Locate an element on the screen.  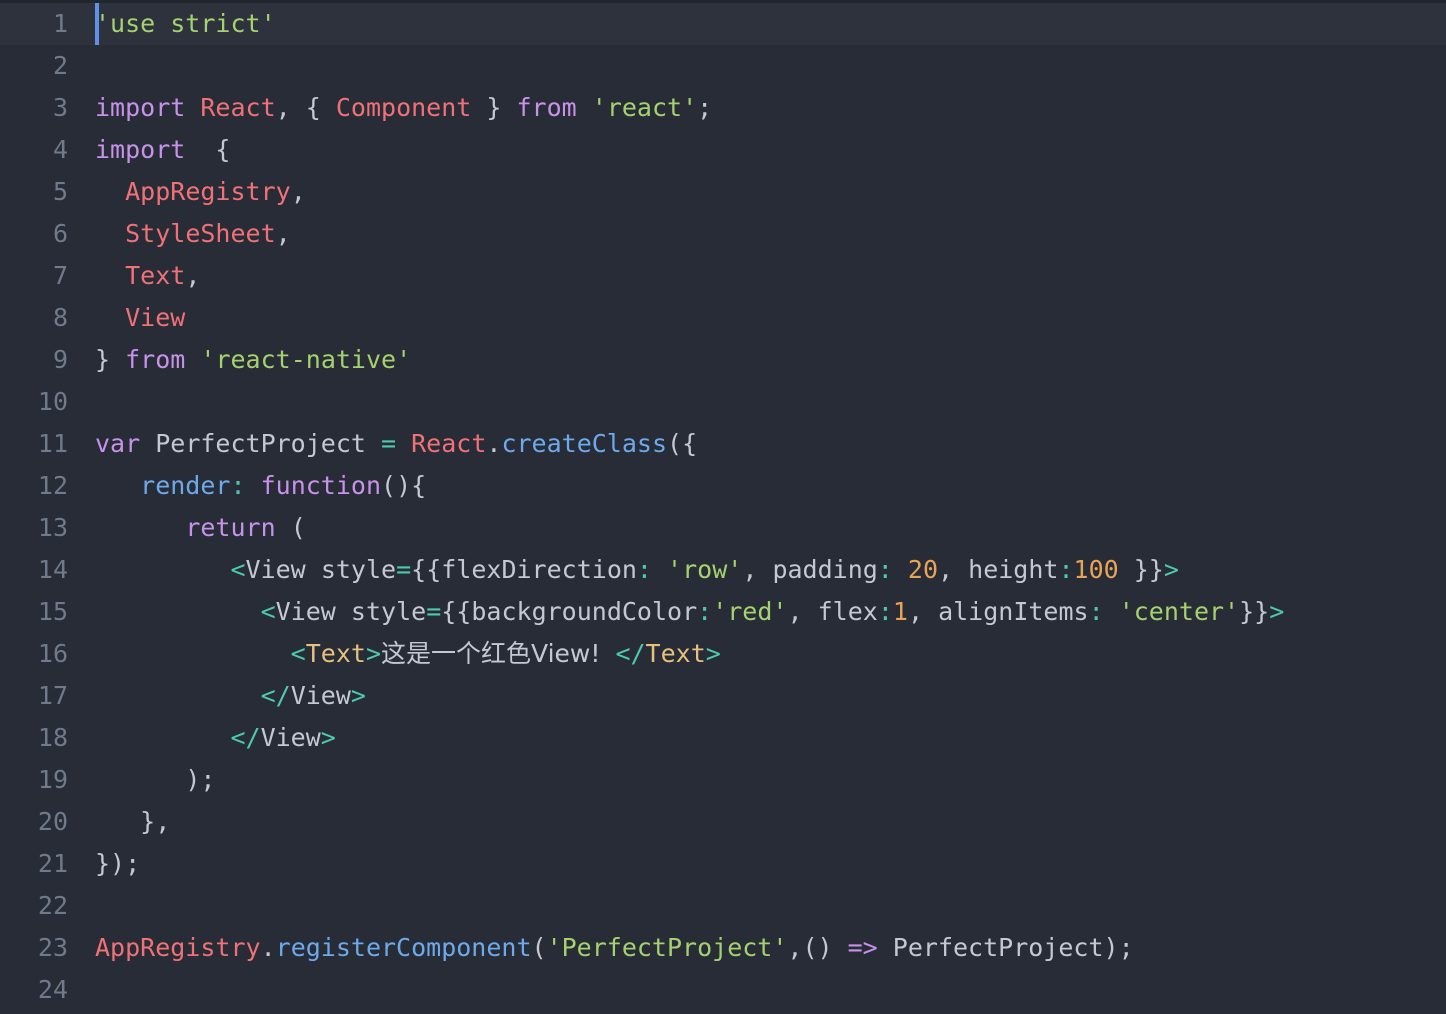
code-line: 12 render: function(){ is located at coordinates (723, 486).